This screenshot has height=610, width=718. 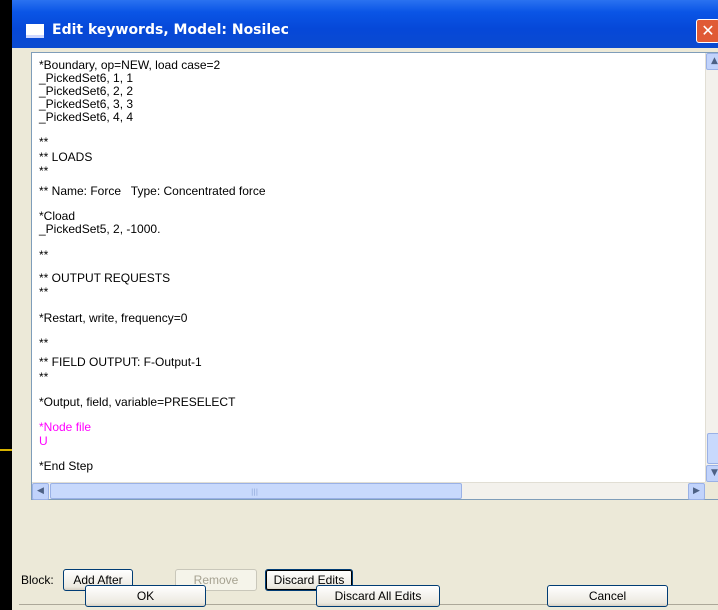 I want to click on keyword-line: *Restart, write, frequency=0, so click(x=113, y=318).